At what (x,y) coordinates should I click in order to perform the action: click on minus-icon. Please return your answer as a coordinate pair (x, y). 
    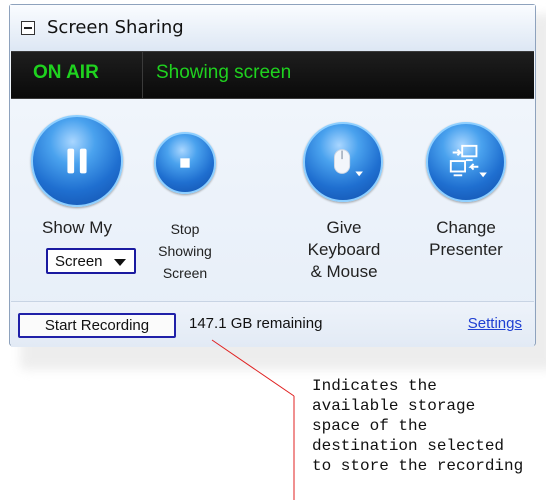
    Looking at the image, I should click on (28, 28).